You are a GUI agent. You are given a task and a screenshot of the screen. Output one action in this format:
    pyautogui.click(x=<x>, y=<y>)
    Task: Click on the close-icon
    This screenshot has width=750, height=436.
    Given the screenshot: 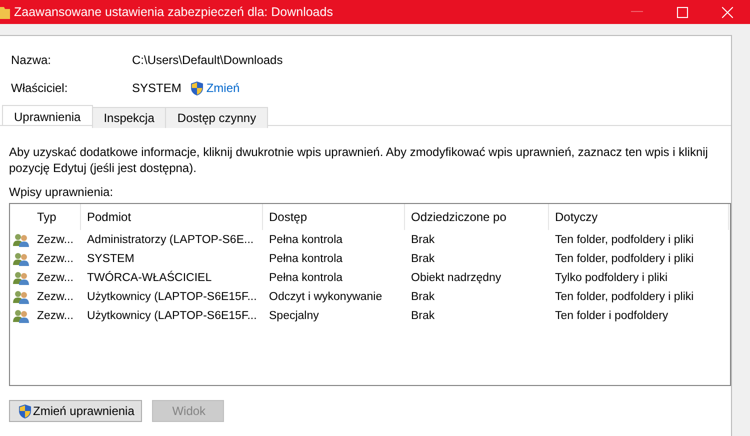 What is the action you would take?
    pyautogui.click(x=727, y=12)
    